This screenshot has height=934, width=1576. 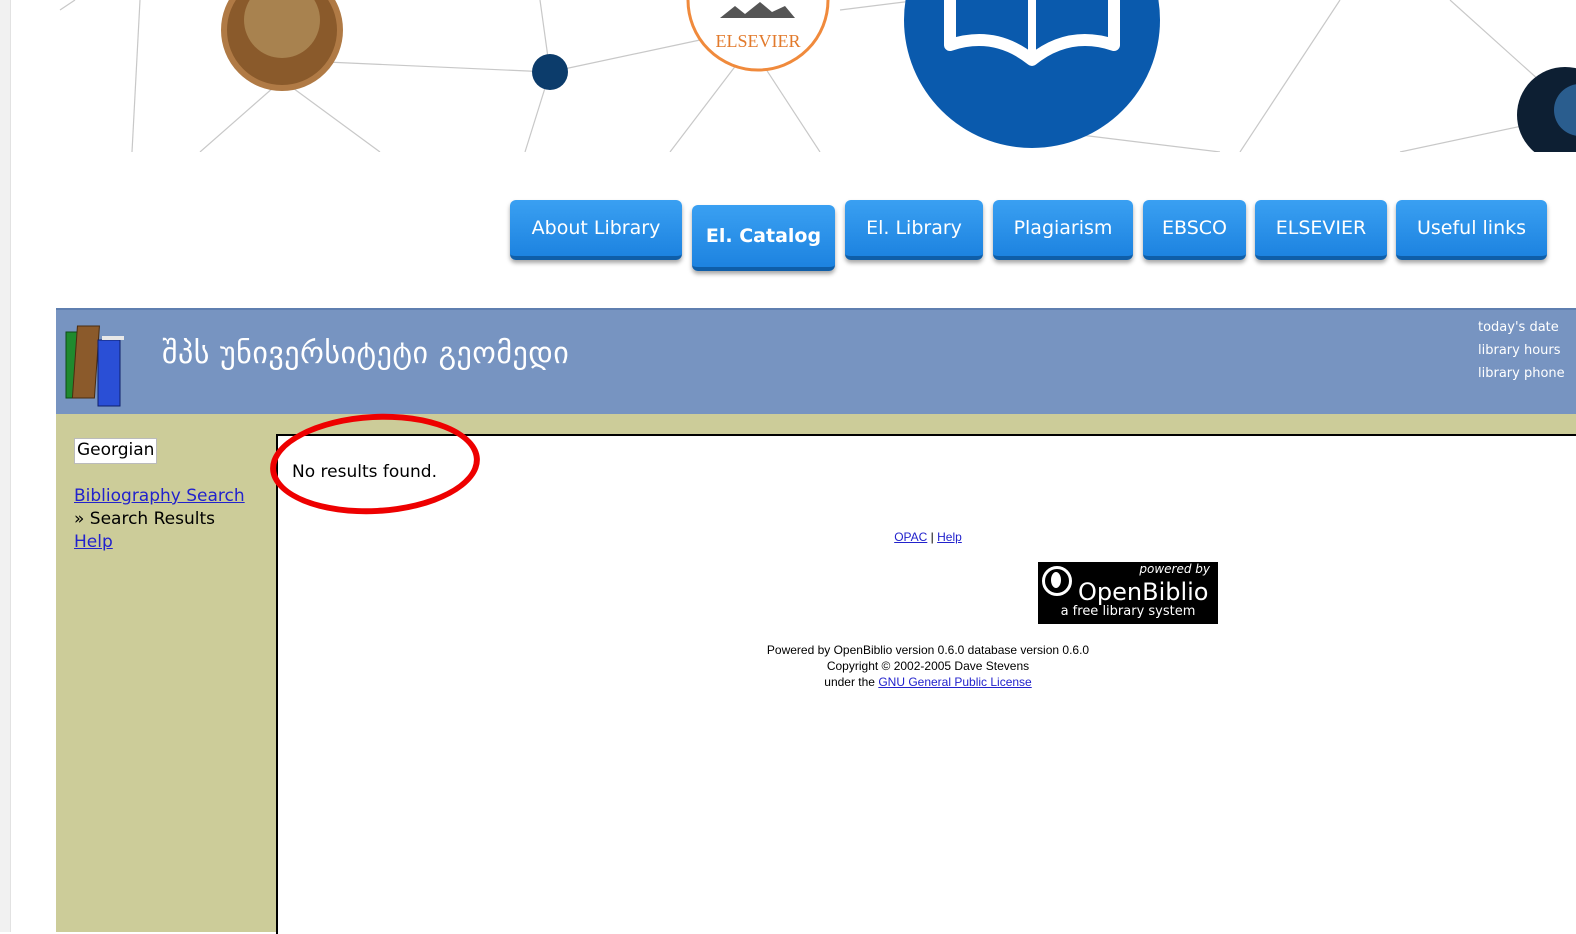 What do you see at coordinates (758, 41) in the screenshot?
I see `svg-text: ELSEVIER` at bounding box center [758, 41].